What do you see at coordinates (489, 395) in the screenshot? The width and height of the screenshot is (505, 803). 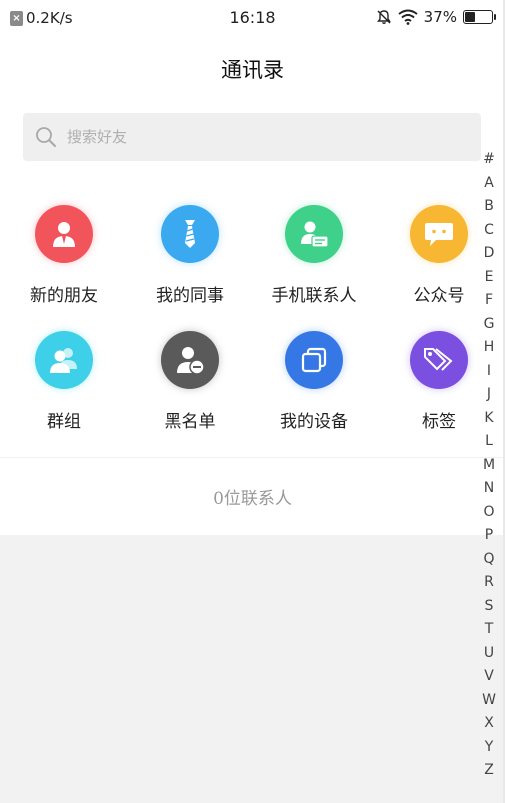 I see `alphabet-index-letter: J` at bounding box center [489, 395].